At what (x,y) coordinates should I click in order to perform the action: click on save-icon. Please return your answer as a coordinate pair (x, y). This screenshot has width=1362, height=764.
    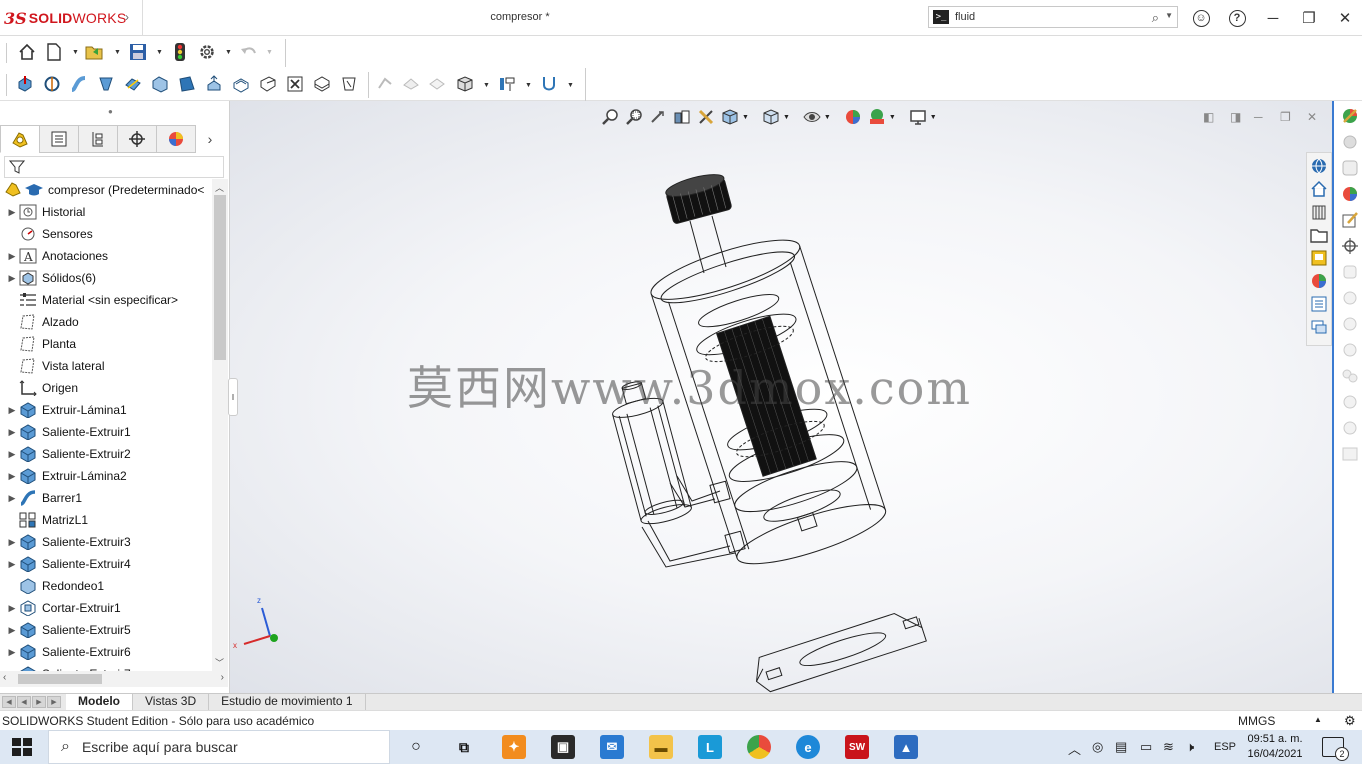
    Looking at the image, I should click on (138, 52).